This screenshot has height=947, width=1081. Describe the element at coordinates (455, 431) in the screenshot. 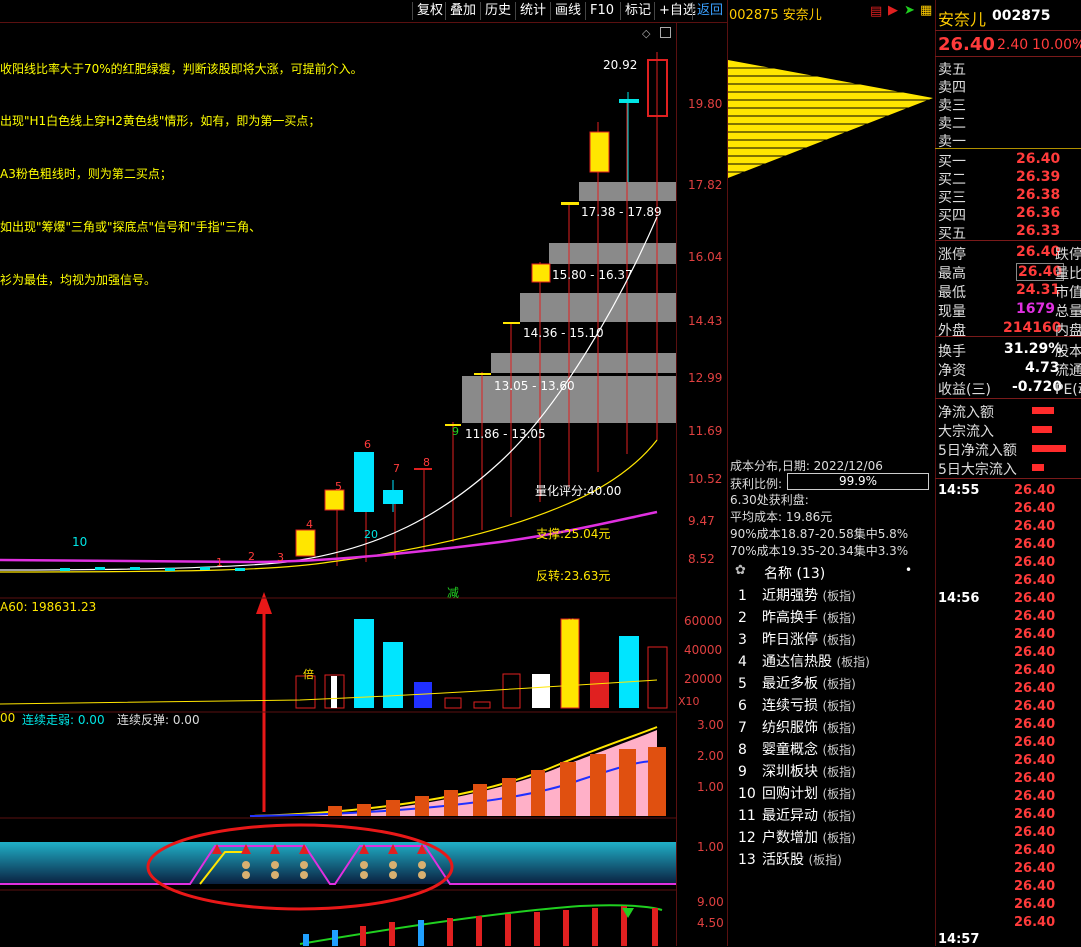

I see `candle-number: 9` at that location.